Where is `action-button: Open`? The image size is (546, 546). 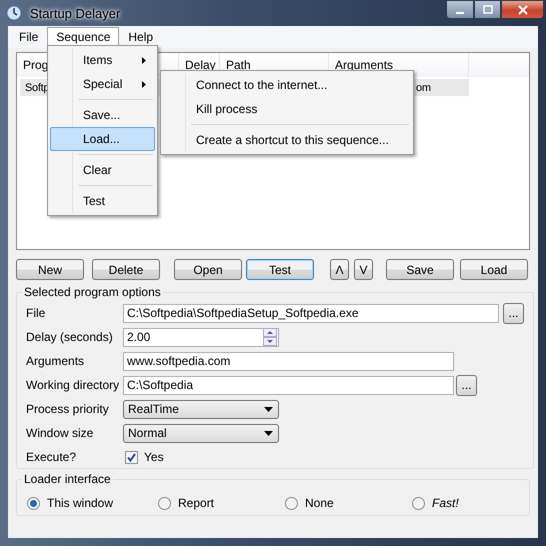
action-button: Open is located at coordinates (208, 269).